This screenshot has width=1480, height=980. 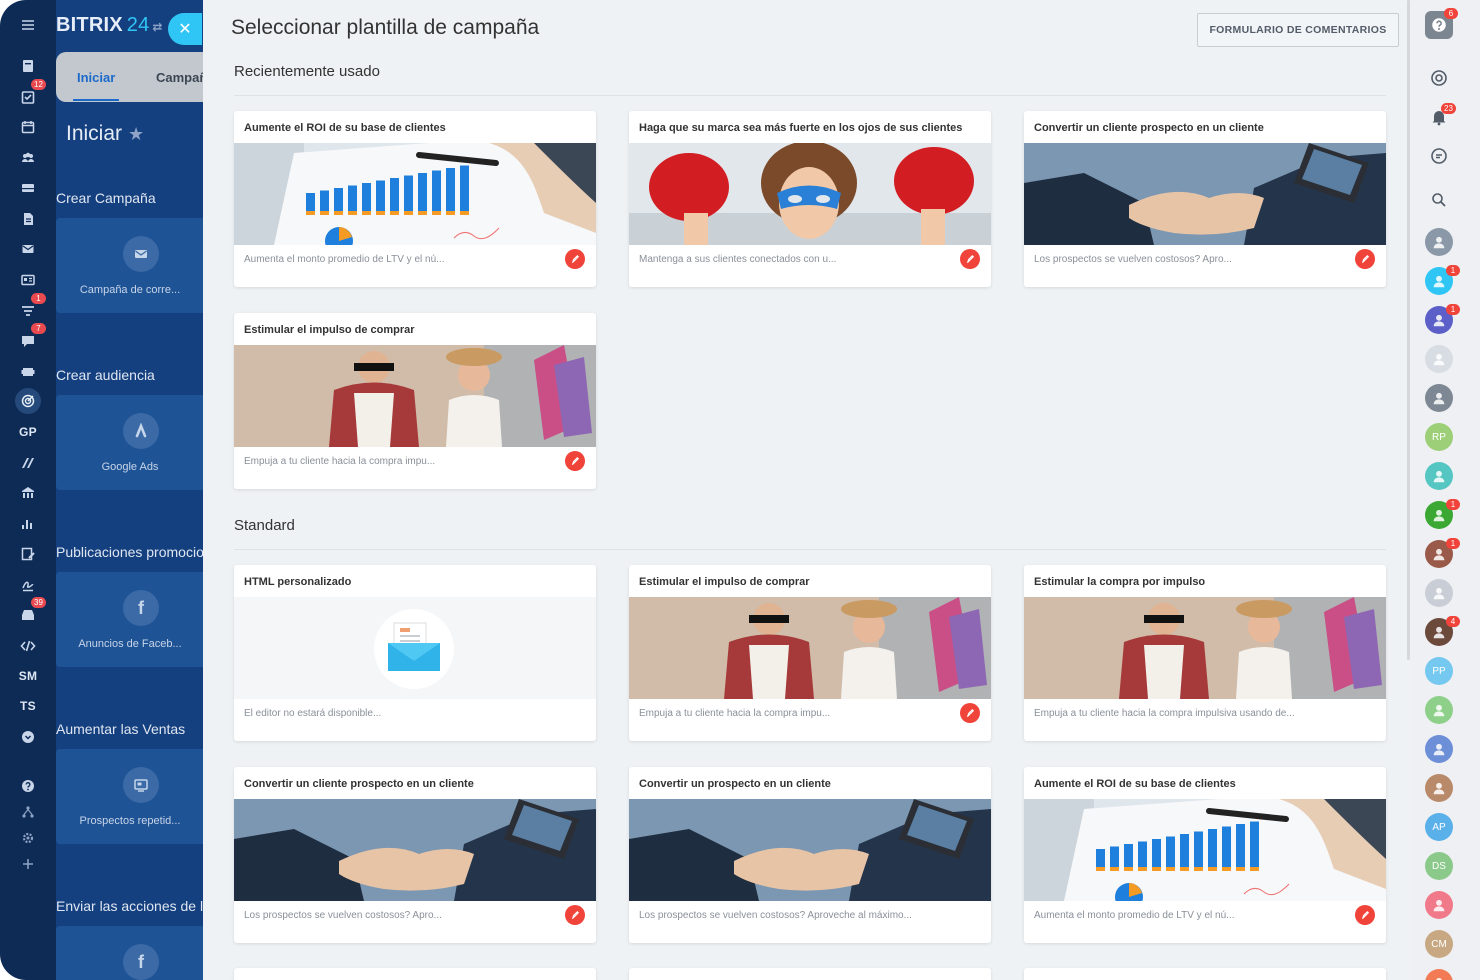 What do you see at coordinates (28, 25) in the screenshot?
I see `menu-icon` at bounding box center [28, 25].